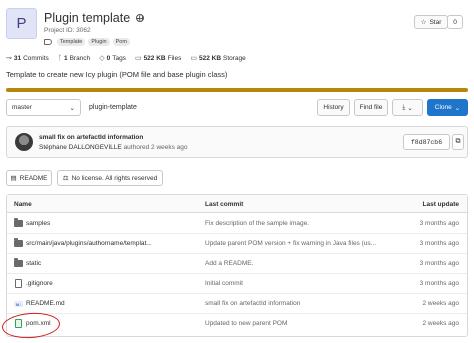  Describe the element at coordinates (193, 58) in the screenshot. I see `storage-icon: ▭` at that location.